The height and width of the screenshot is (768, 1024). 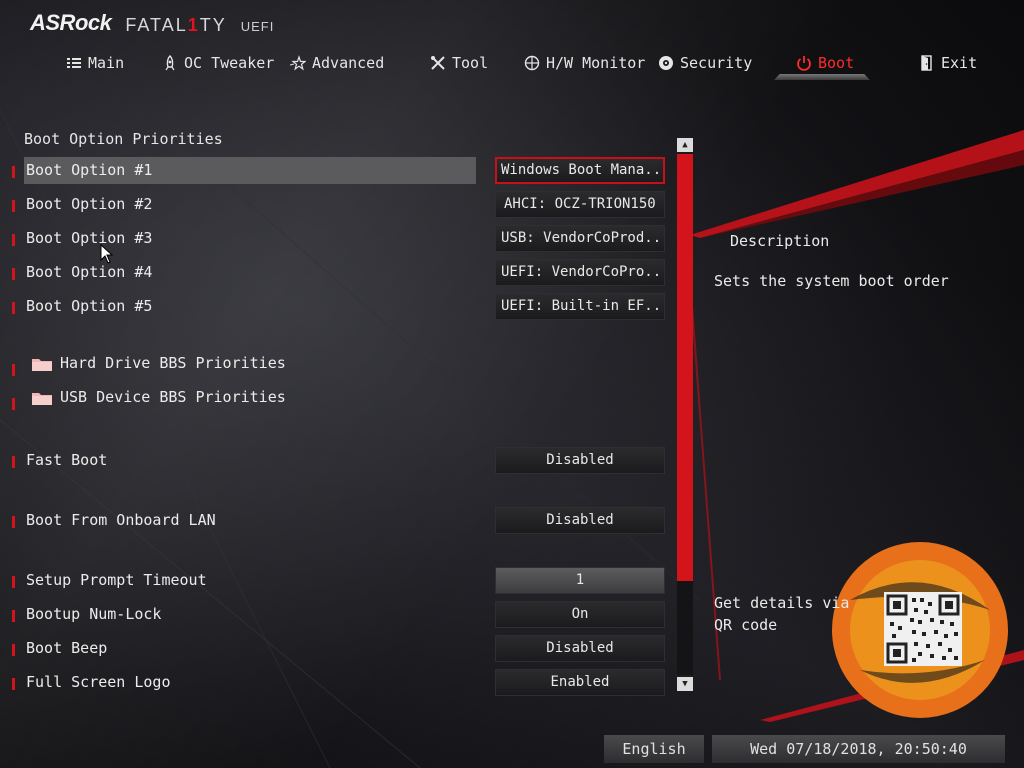 I want to click on hard-drive-bbs-label: Hard Drive BBS Priorities, so click(x=173, y=363).